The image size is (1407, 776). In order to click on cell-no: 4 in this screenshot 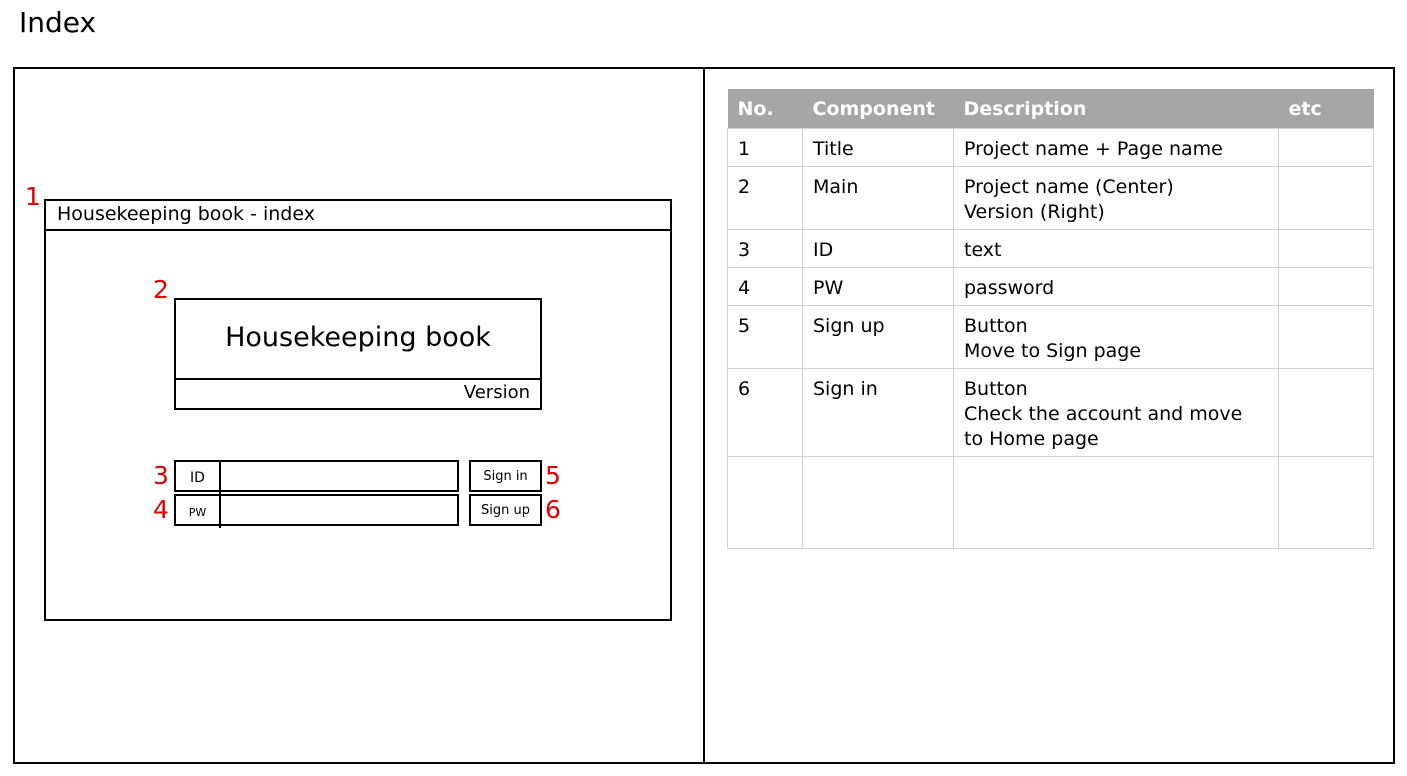, I will do `click(765, 286)`.